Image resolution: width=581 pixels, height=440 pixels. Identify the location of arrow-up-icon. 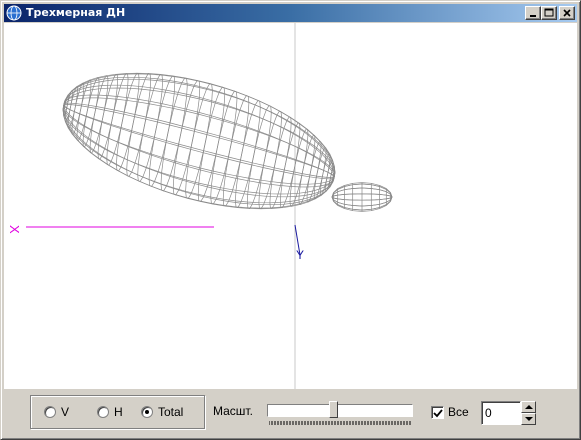
(529, 407).